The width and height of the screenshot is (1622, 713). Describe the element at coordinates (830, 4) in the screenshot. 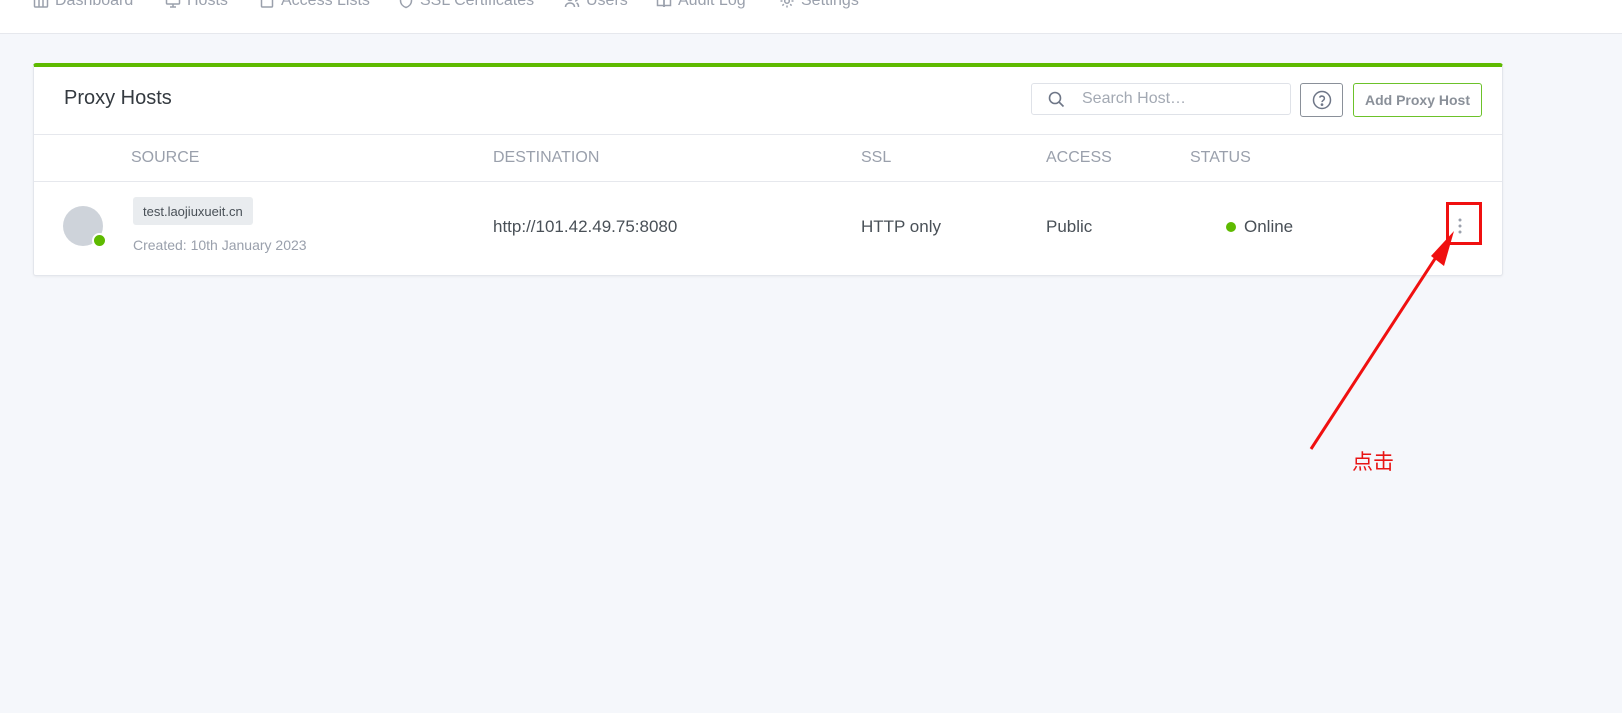

I see `nav-label: Settings` at that location.